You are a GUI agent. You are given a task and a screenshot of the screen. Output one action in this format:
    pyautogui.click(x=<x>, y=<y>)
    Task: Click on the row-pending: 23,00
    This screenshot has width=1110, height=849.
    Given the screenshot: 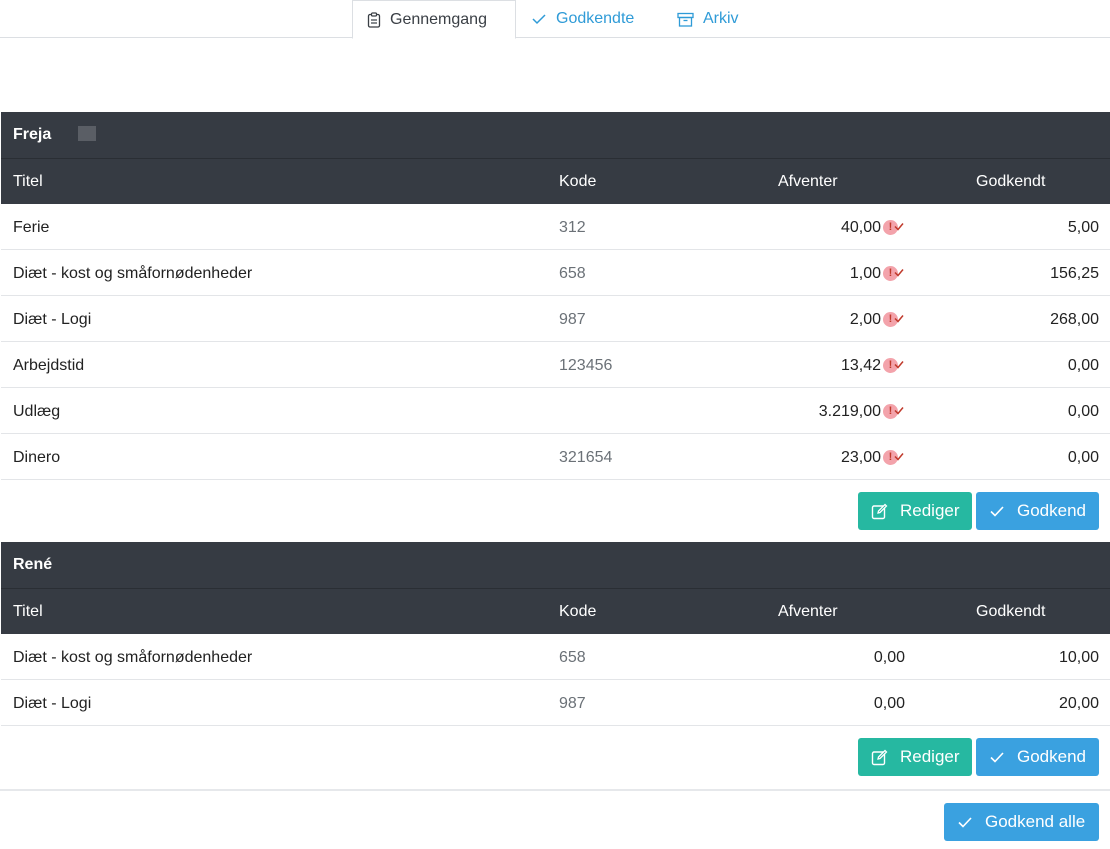 What is the action you would take?
    pyautogui.click(x=860, y=457)
    